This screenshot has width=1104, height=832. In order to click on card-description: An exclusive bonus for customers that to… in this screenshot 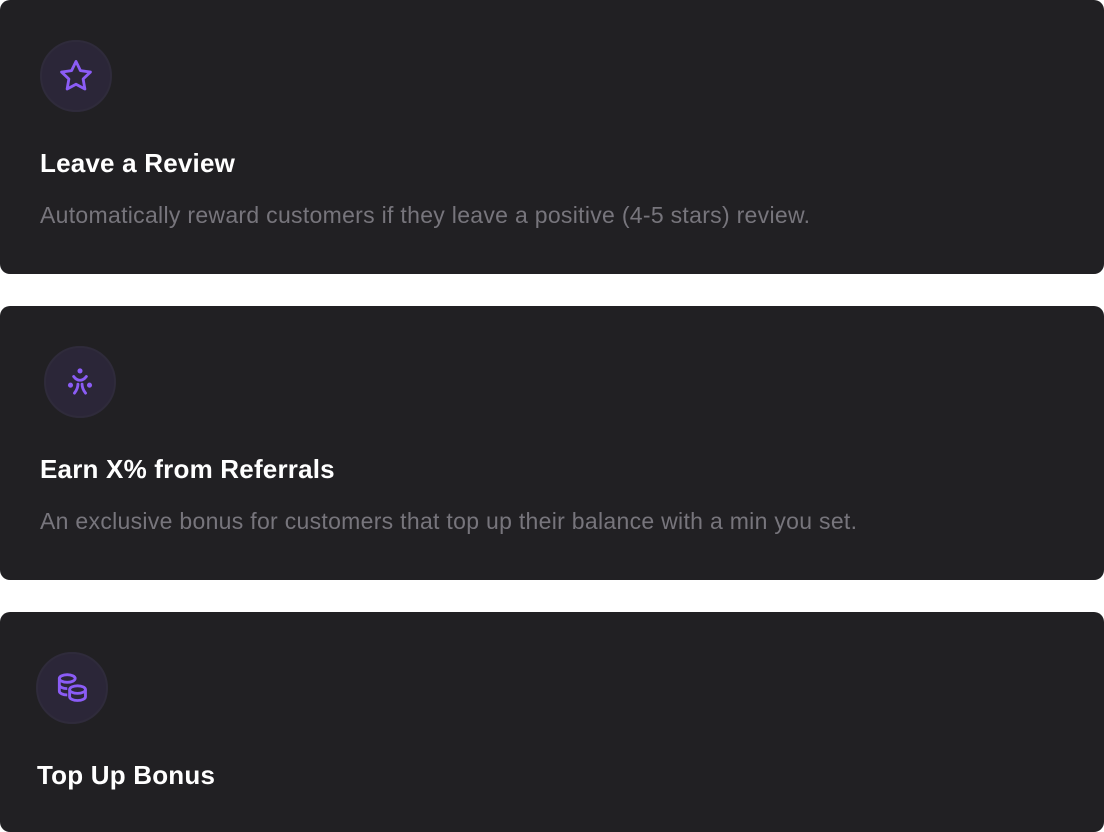, I will do `click(449, 521)`.